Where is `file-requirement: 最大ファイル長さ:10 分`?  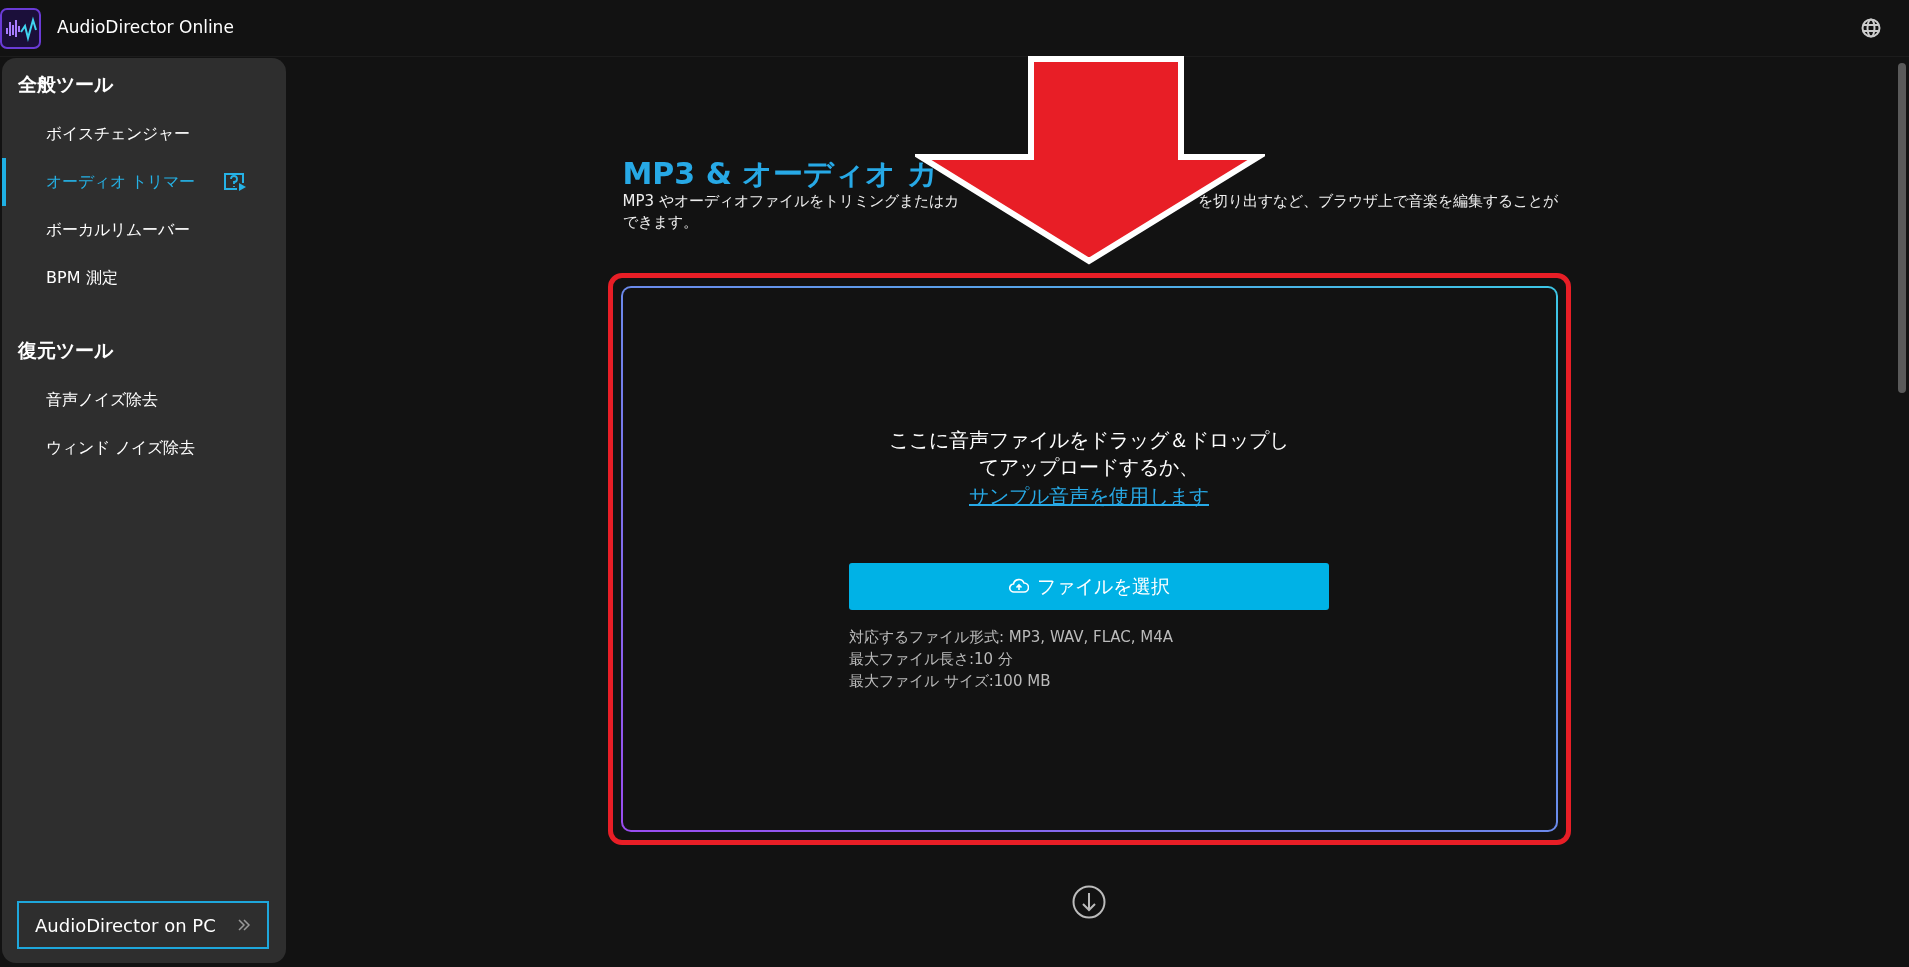
file-requirement: 最大ファイル長さ:10 分 is located at coordinates (931, 658).